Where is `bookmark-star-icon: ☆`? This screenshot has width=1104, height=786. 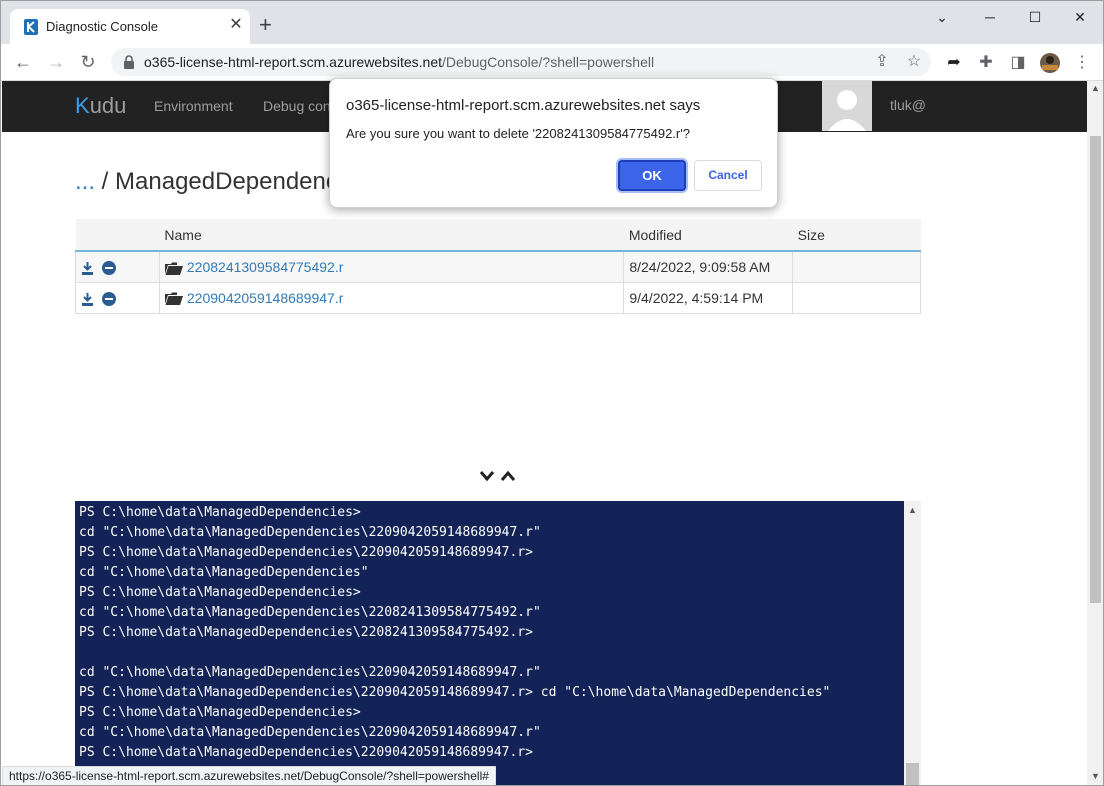
bookmark-star-icon: ☆ is located at coordinates (914, 62).